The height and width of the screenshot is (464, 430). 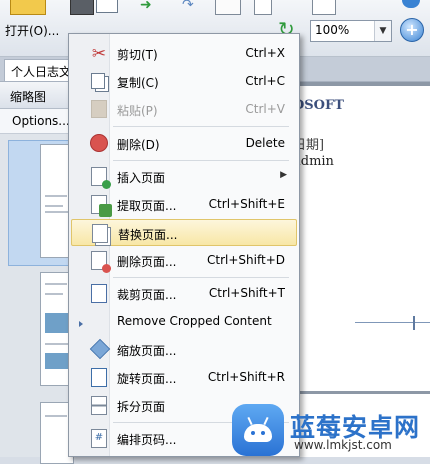 What do you see at coordinates (101, 262) in the screenshot?
I see `delete-page-icon` at bounding box center [101, 262].